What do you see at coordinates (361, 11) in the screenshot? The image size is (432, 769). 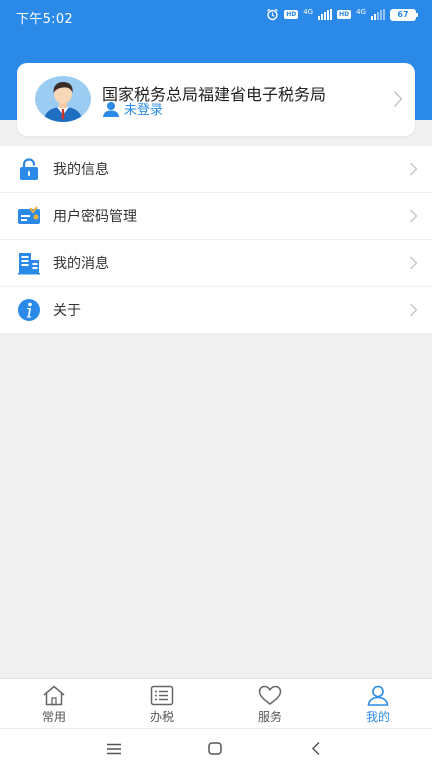 I see `network-type-2: 4G` at bounding box center [361, 11].